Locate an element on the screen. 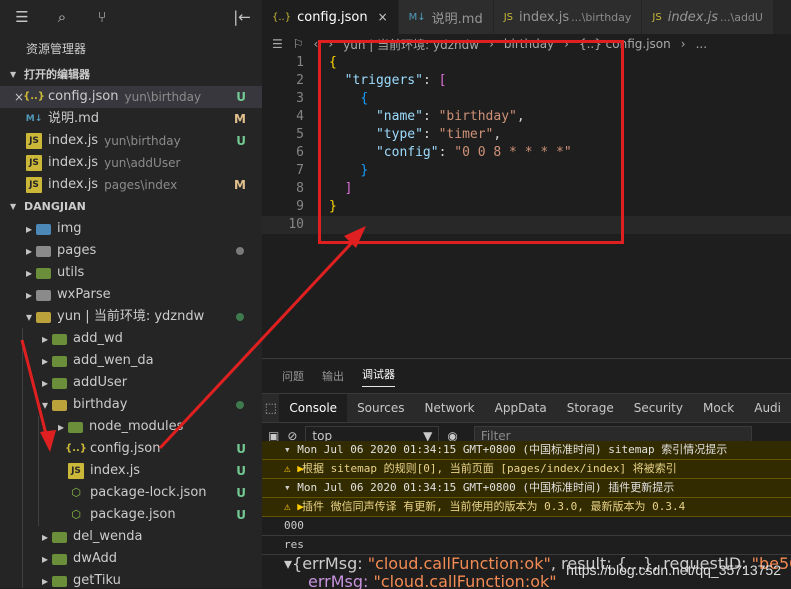 This screenshot has width=791, height=589. bookmark-icon: ⚐ is located at coordinates (298, 44).